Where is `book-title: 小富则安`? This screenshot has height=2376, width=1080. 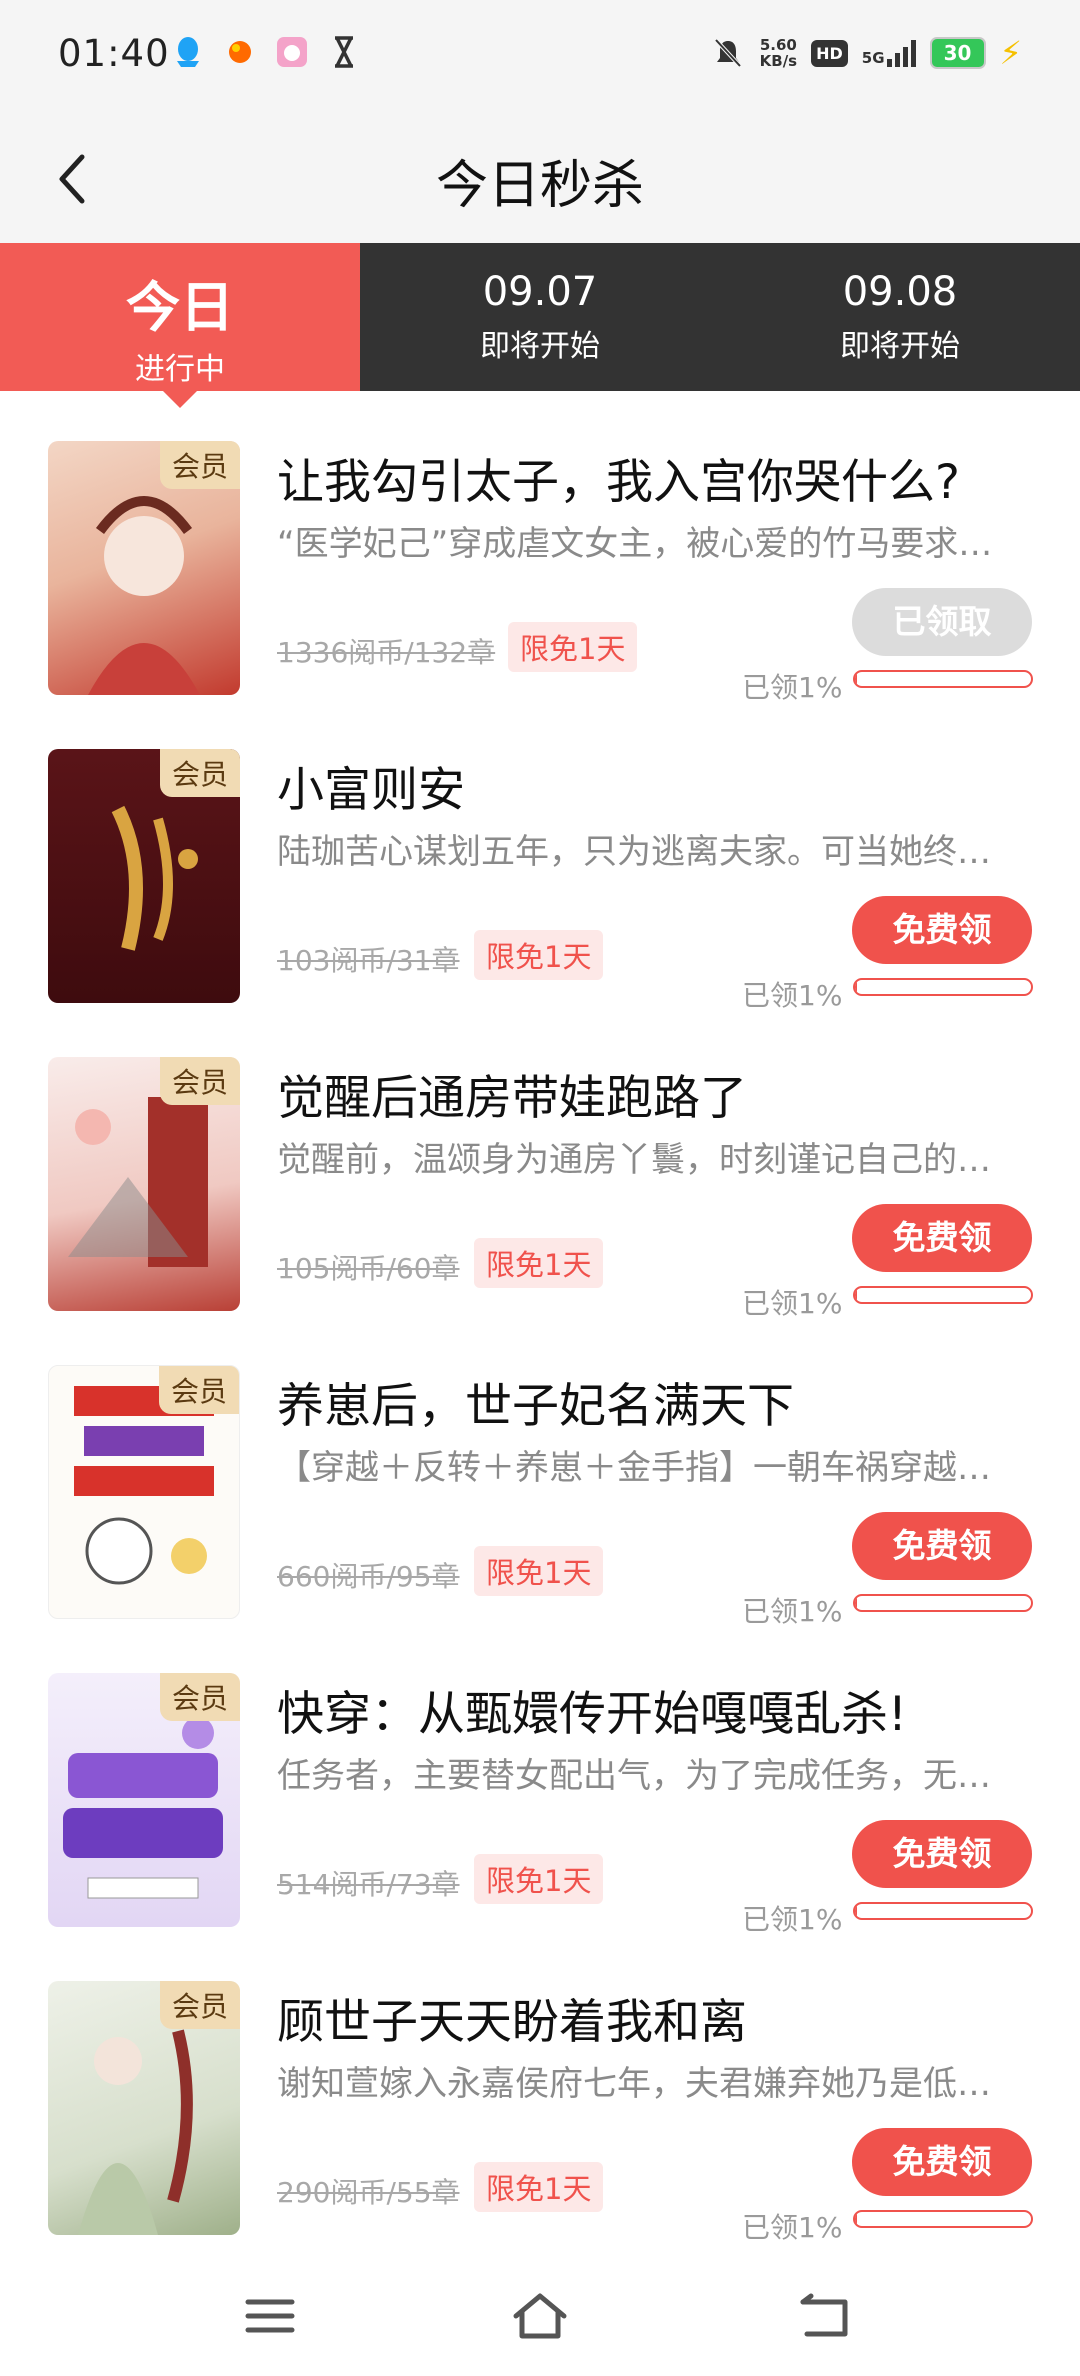 book-title: 小富则安 is located at coordinates (371, 785).